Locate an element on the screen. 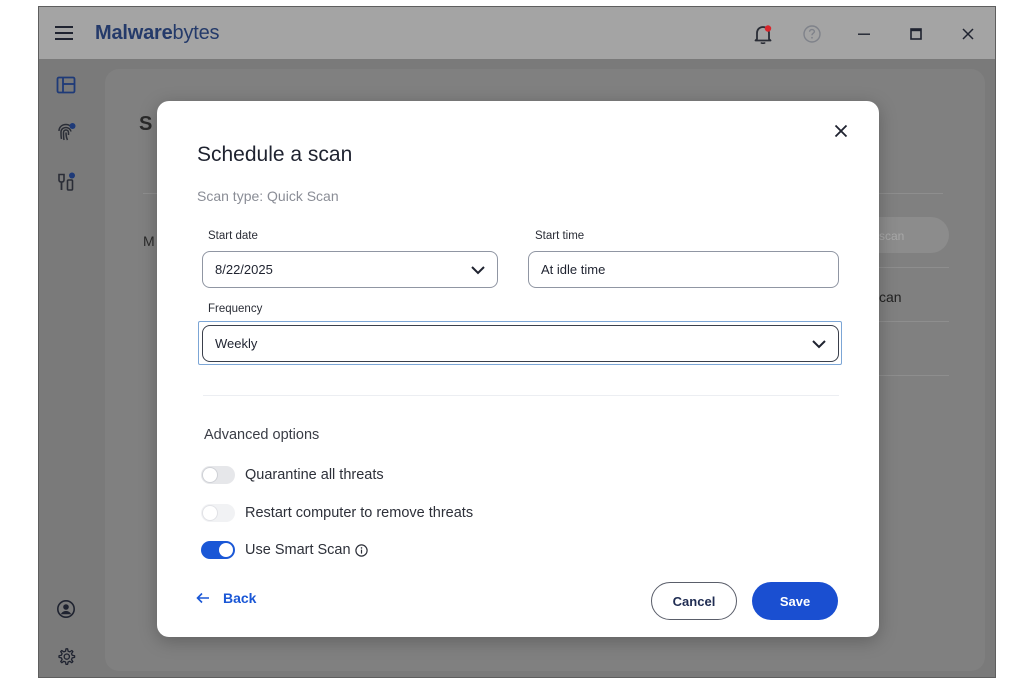 Image resolution: width=1014 pixels, height=688 pixels. scan-type-text: Scan type: Quick Scan is located at coordinates (268, 196).